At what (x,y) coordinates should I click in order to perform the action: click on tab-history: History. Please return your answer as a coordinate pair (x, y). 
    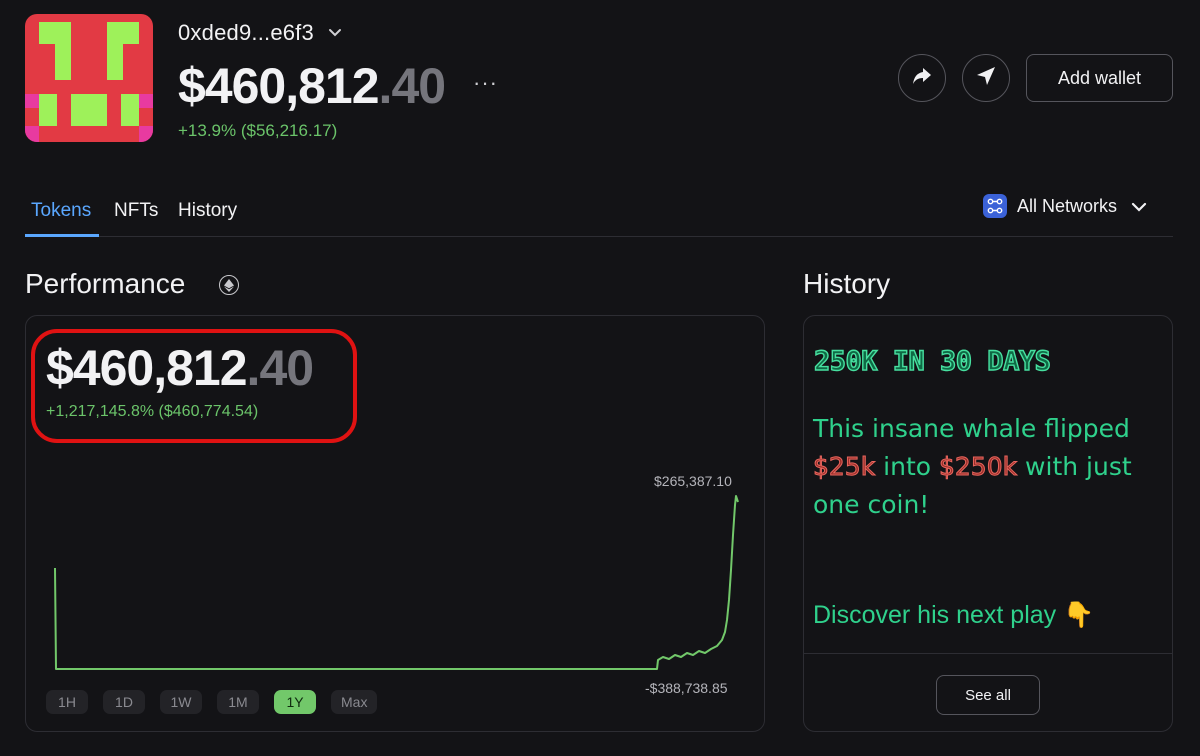
    Looking at the image, I should click on (207, 211).